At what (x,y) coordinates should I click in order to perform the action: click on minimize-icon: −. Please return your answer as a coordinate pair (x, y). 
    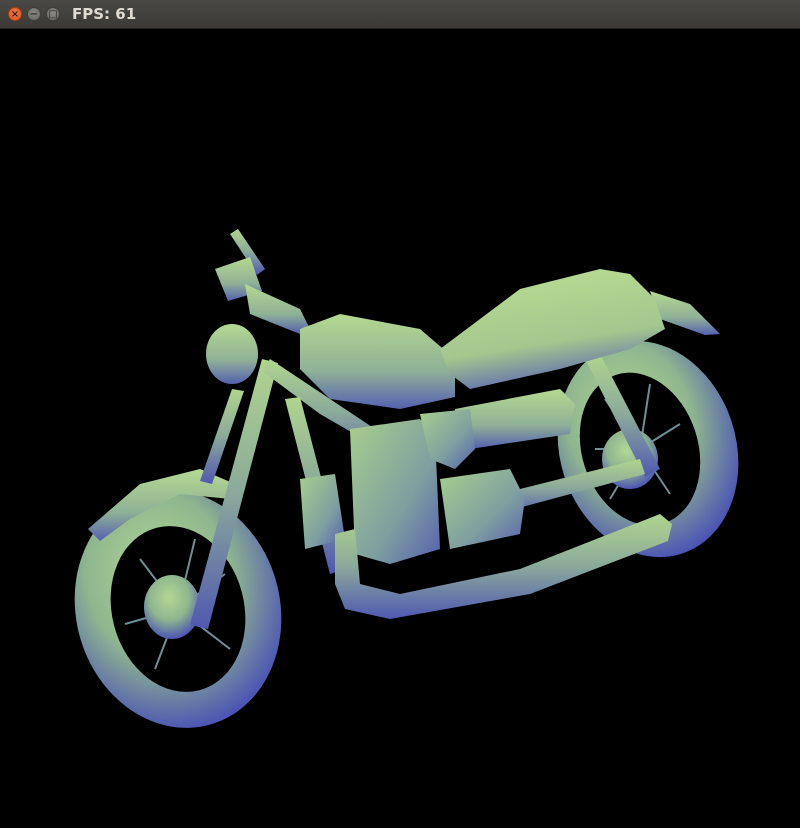
    Looking at the image, I should click on (34, 14).